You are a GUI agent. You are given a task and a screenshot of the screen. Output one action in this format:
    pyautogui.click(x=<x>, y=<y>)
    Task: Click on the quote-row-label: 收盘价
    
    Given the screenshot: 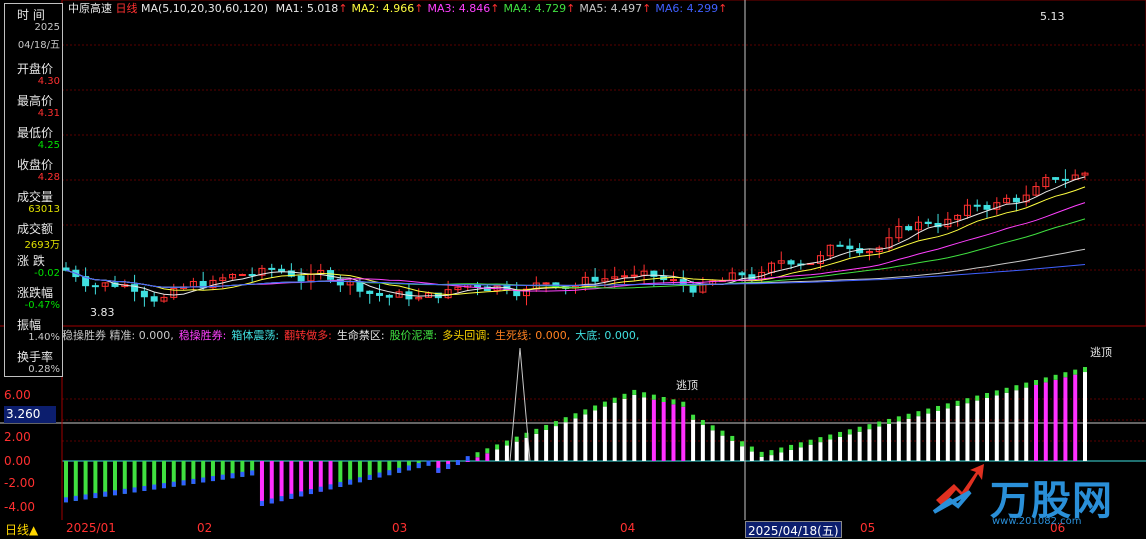 What is the action you would take?
    pyautogui.click(x=35, y=165)
    